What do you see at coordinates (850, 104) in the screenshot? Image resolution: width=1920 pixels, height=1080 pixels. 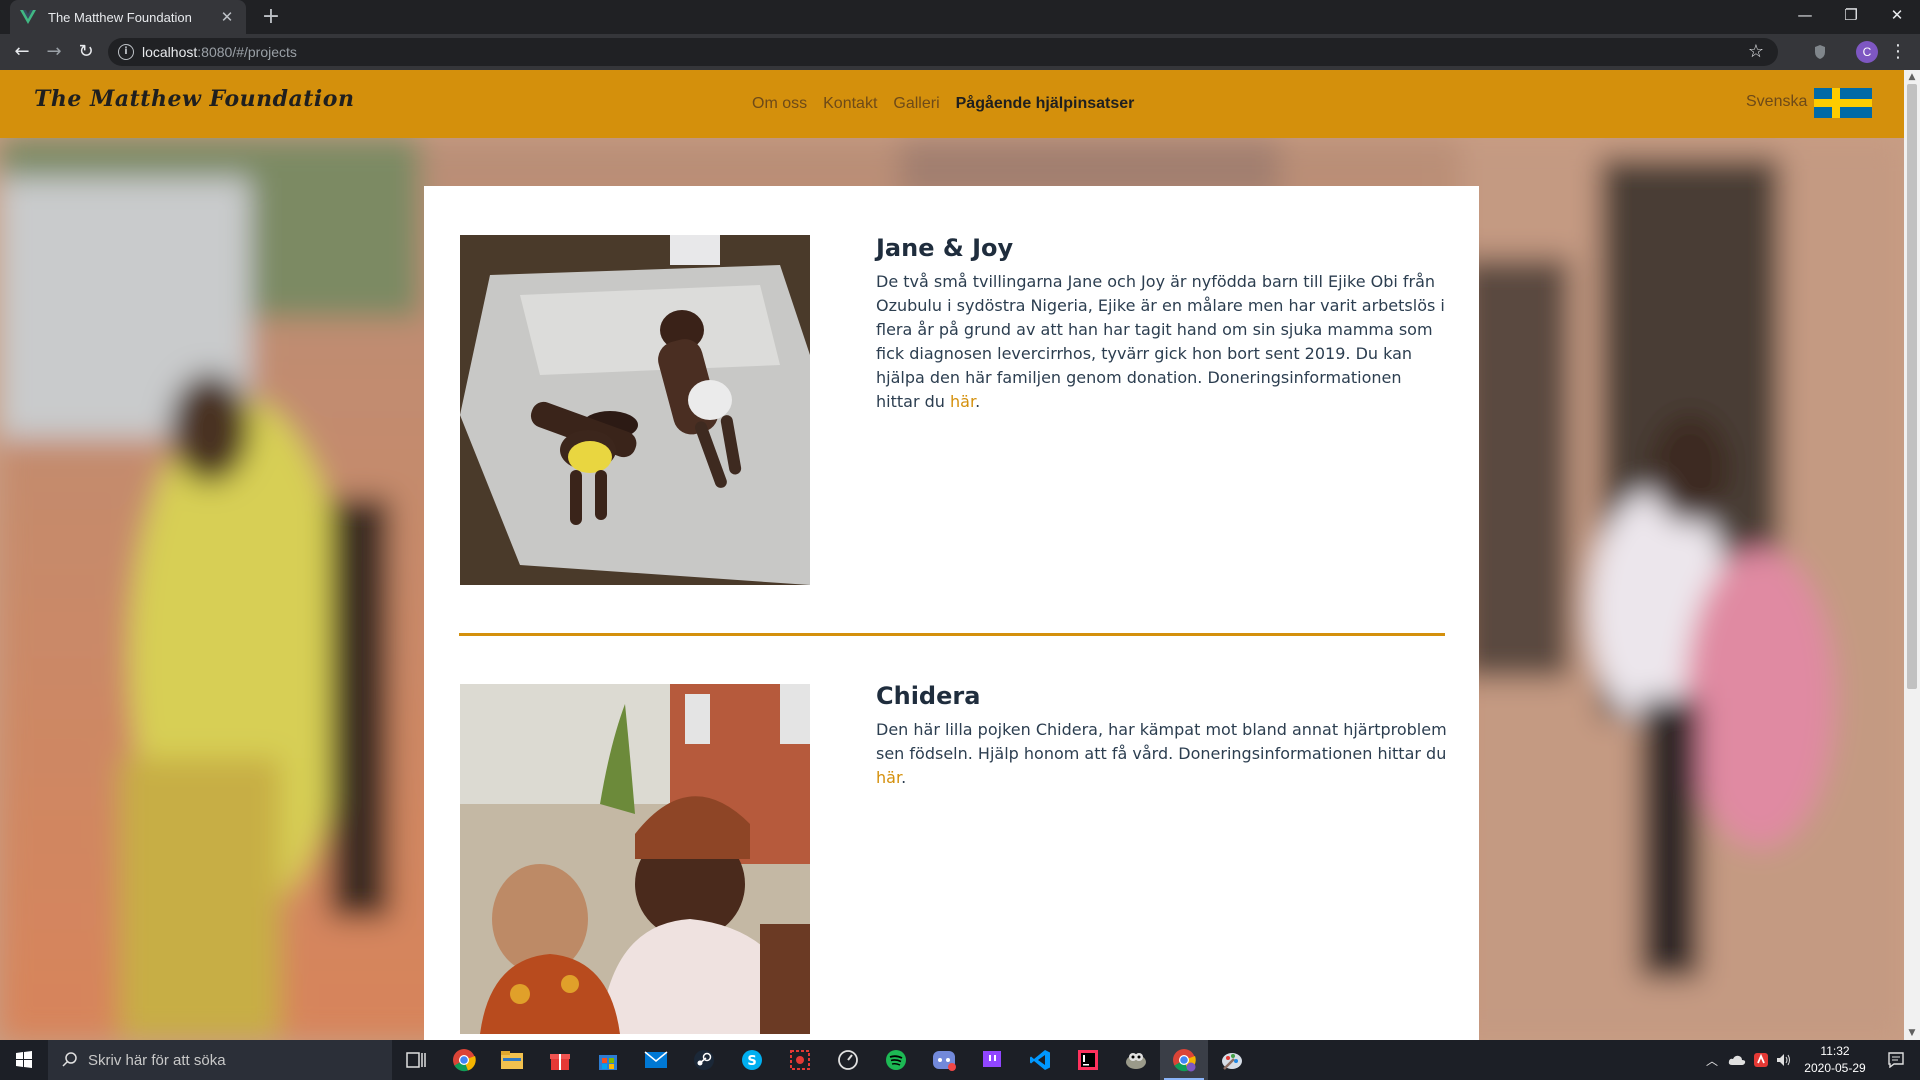 I see `nav-link-kontakt: Kontakt` at bounding box center [850, 104].